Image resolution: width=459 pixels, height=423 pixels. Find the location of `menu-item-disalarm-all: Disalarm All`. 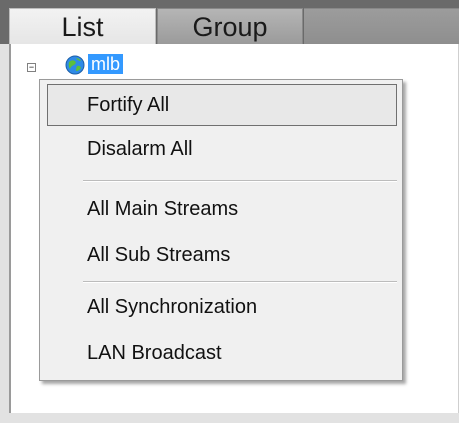

menu-item-disalarm-all: Disalarm All is located at coordinates (222, 149).